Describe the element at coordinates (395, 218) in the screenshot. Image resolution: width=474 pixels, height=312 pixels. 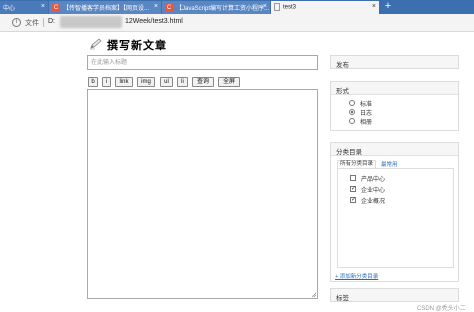
I see `category-list: 产品中心 ✓ 企业中心 ✓ 企业概况` at that location.